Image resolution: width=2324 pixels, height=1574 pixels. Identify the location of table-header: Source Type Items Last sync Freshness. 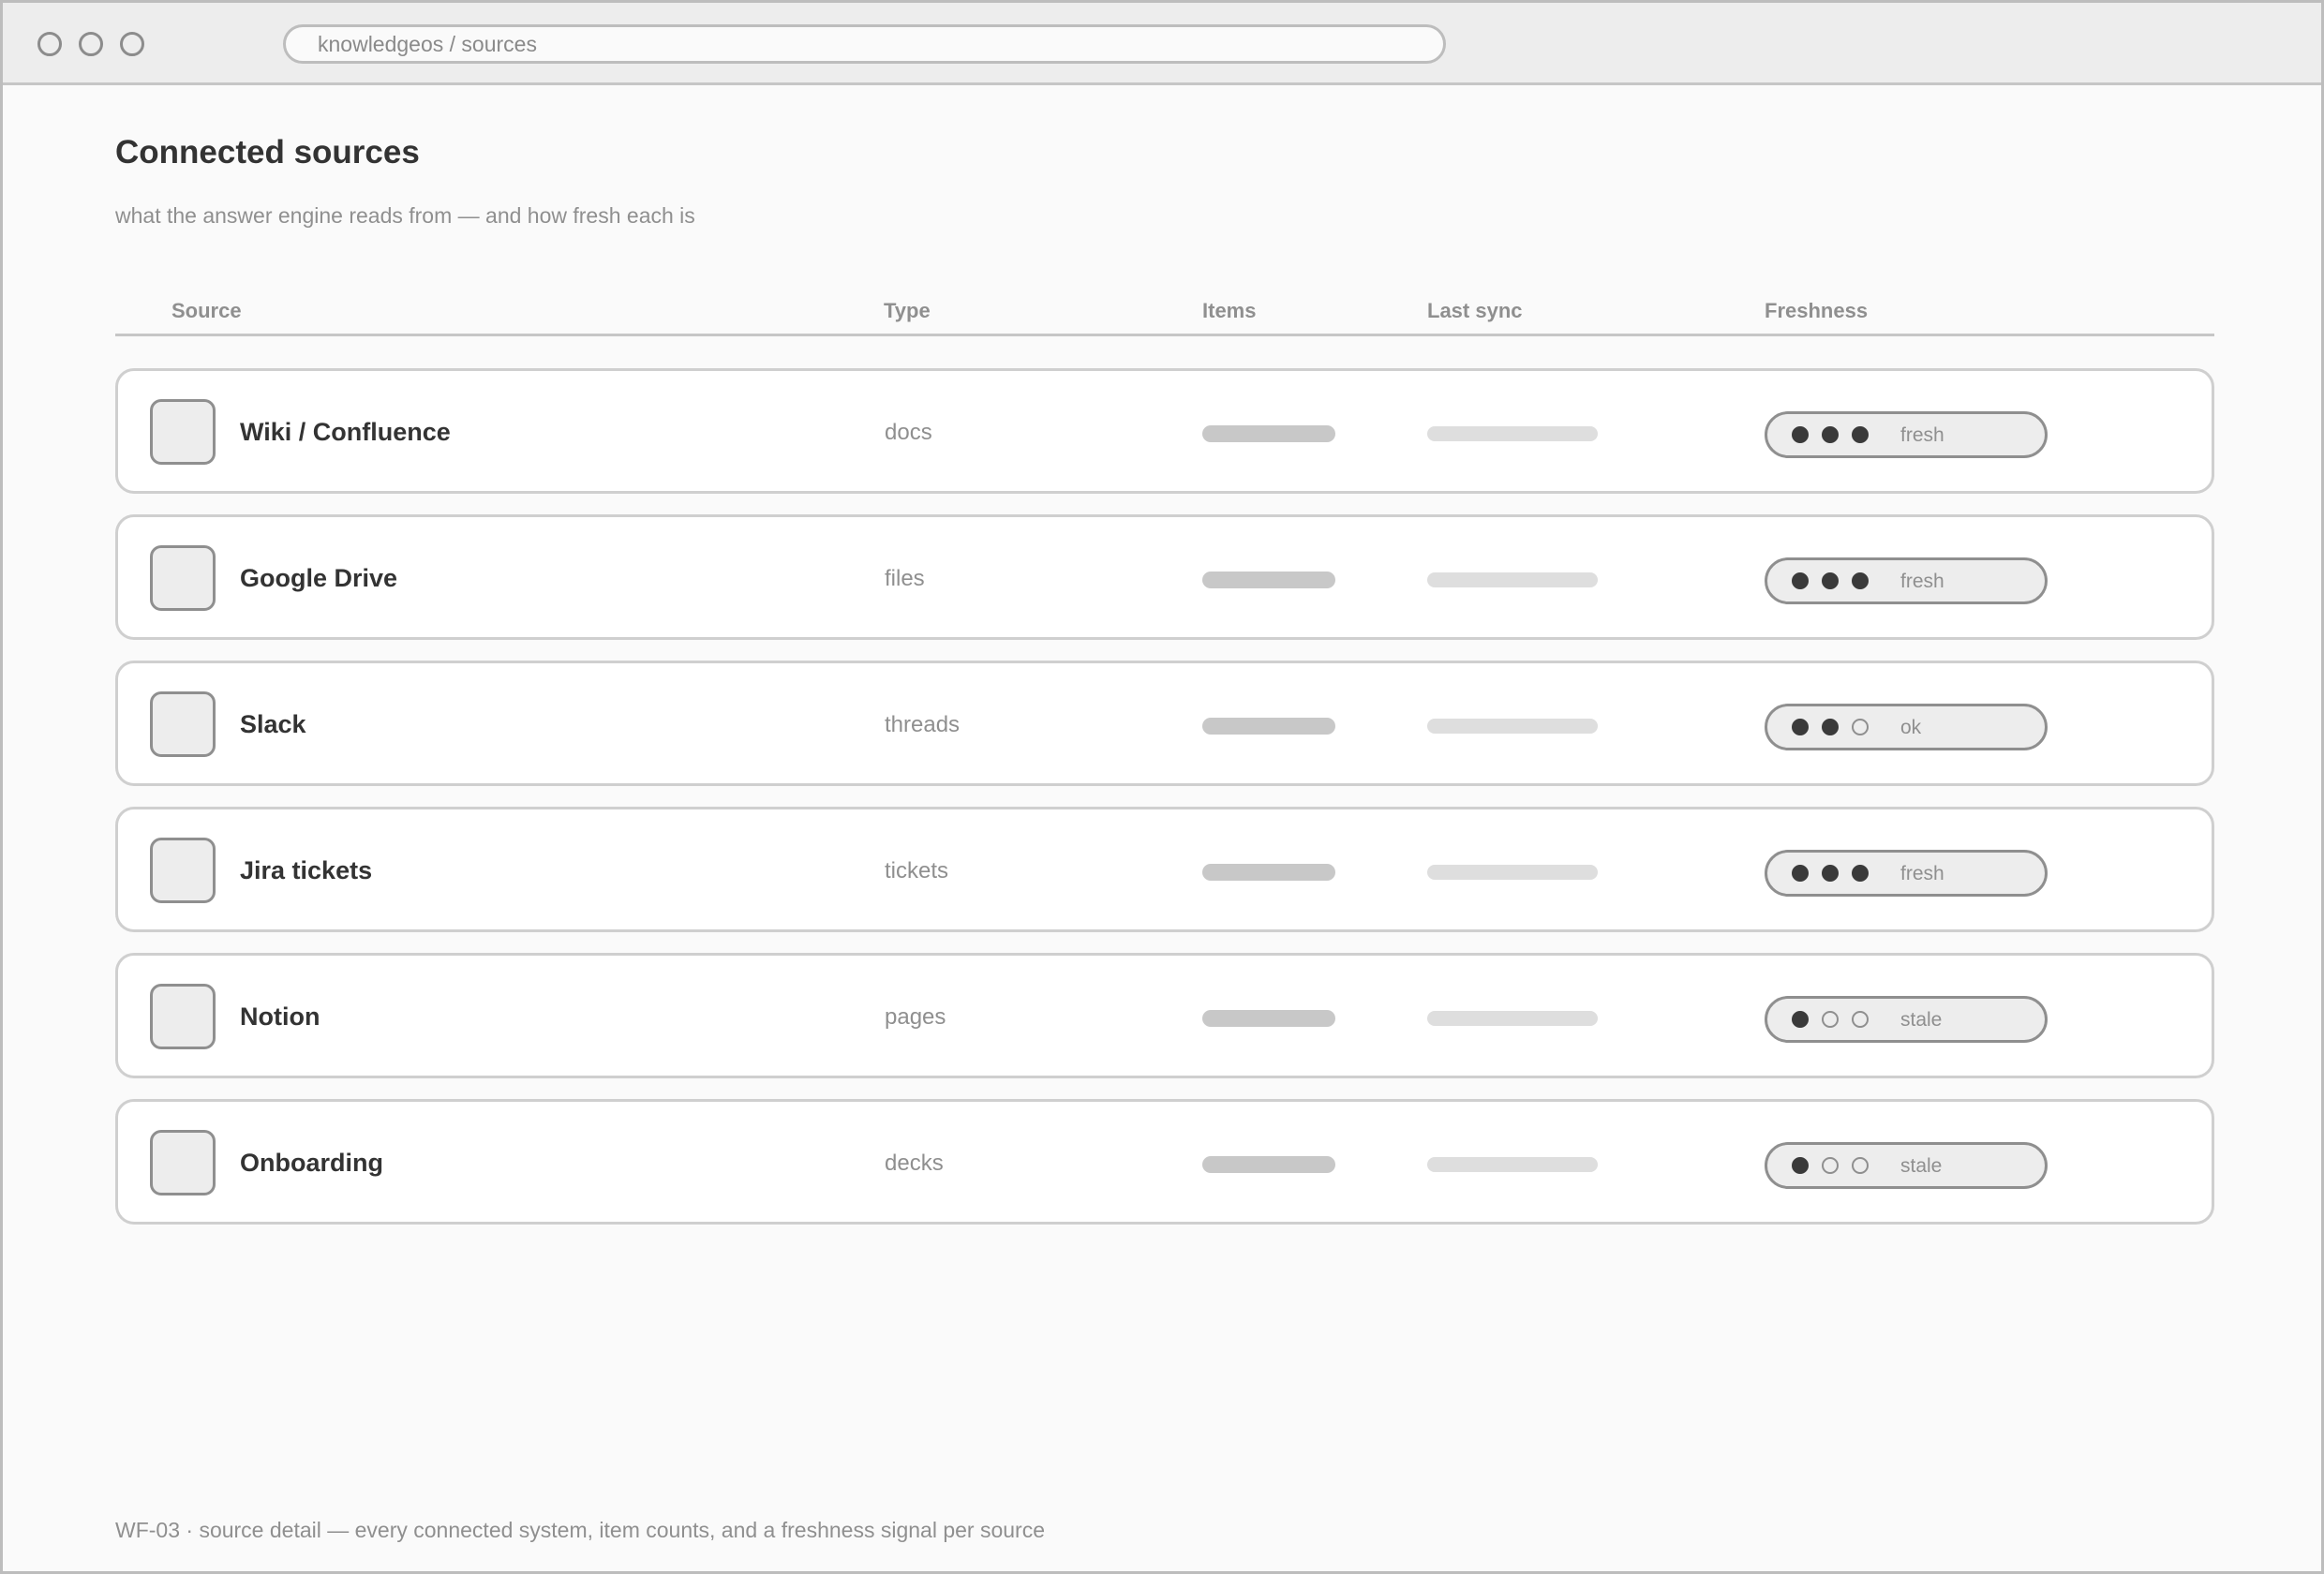
(1164, 310).